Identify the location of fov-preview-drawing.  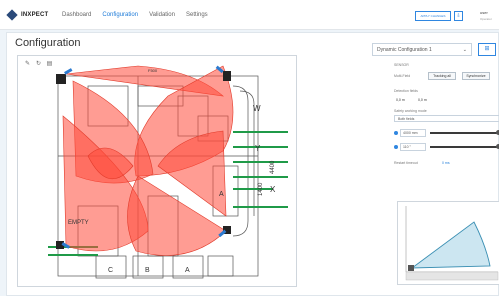
(452, 243).